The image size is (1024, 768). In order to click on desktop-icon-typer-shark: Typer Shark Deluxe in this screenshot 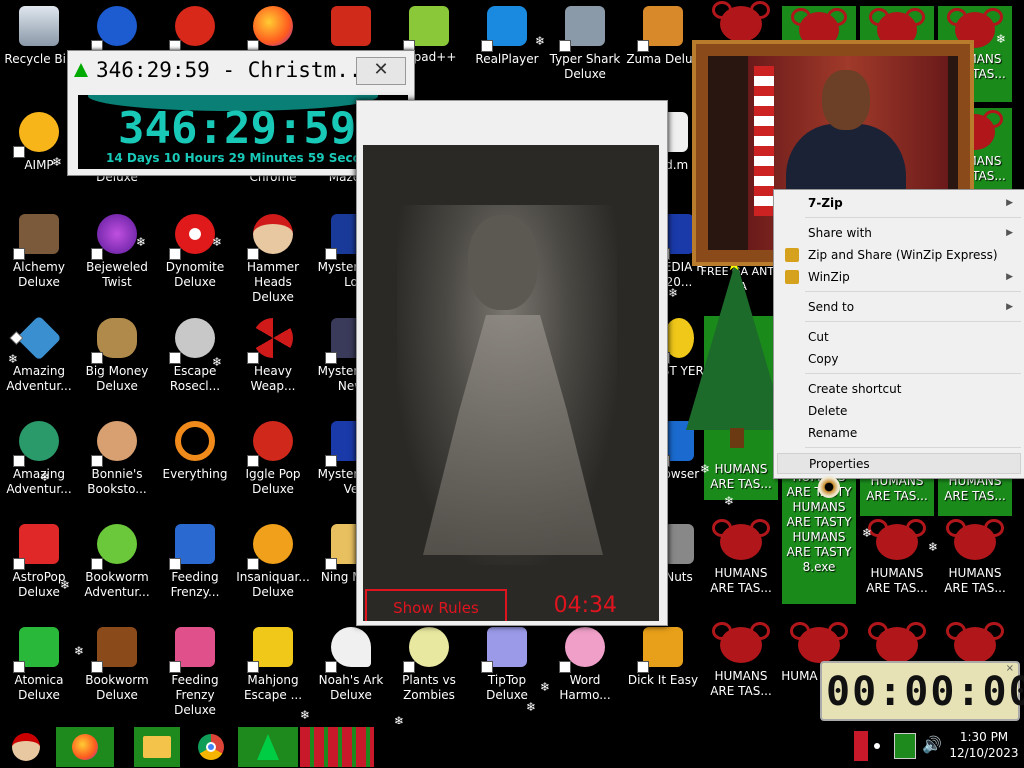, I will do `click(585, 44)`.